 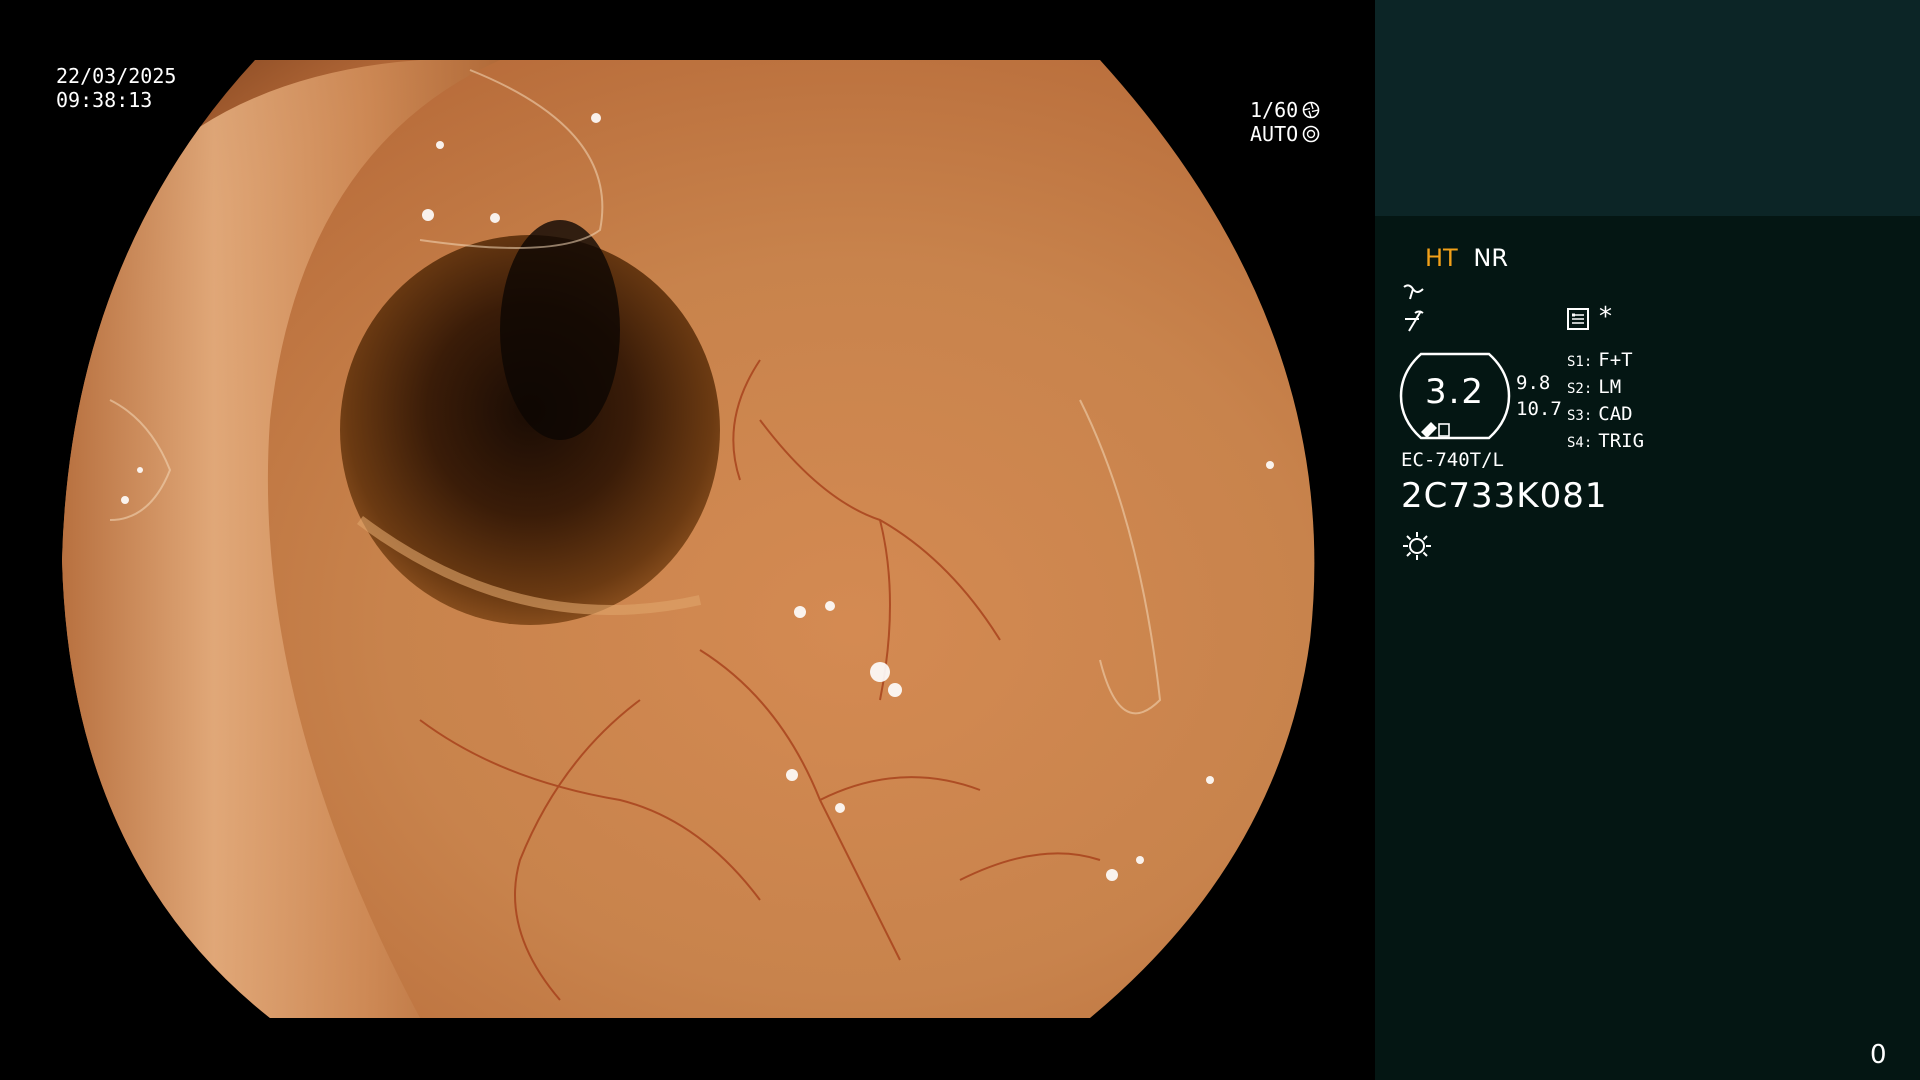 I want to click on scope-model-text: EC-740T/L, so click(x=1452, y=460).